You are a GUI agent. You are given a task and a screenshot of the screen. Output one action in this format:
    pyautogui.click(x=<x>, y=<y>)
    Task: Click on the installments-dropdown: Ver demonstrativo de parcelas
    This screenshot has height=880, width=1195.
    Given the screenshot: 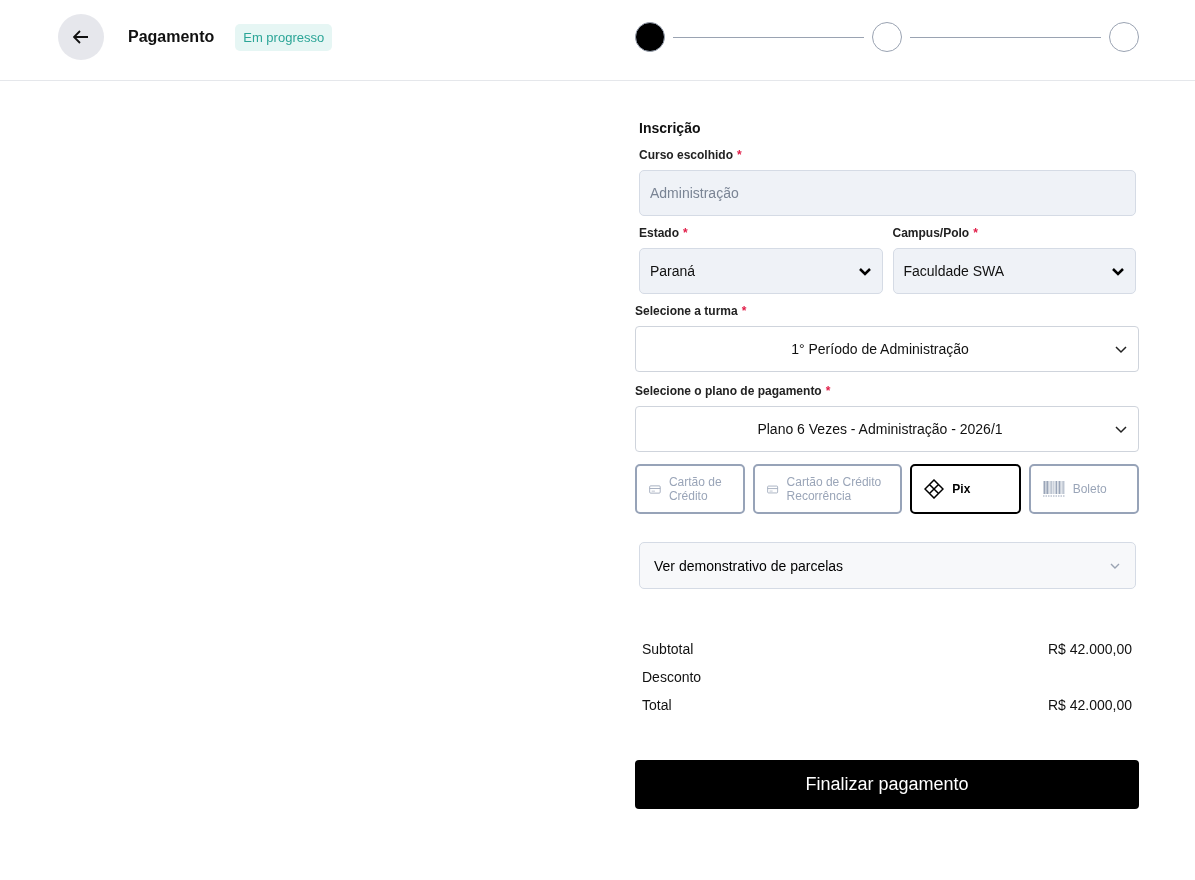 What is the action you would take?
    pyautogui.click(x=887, y=565)
    